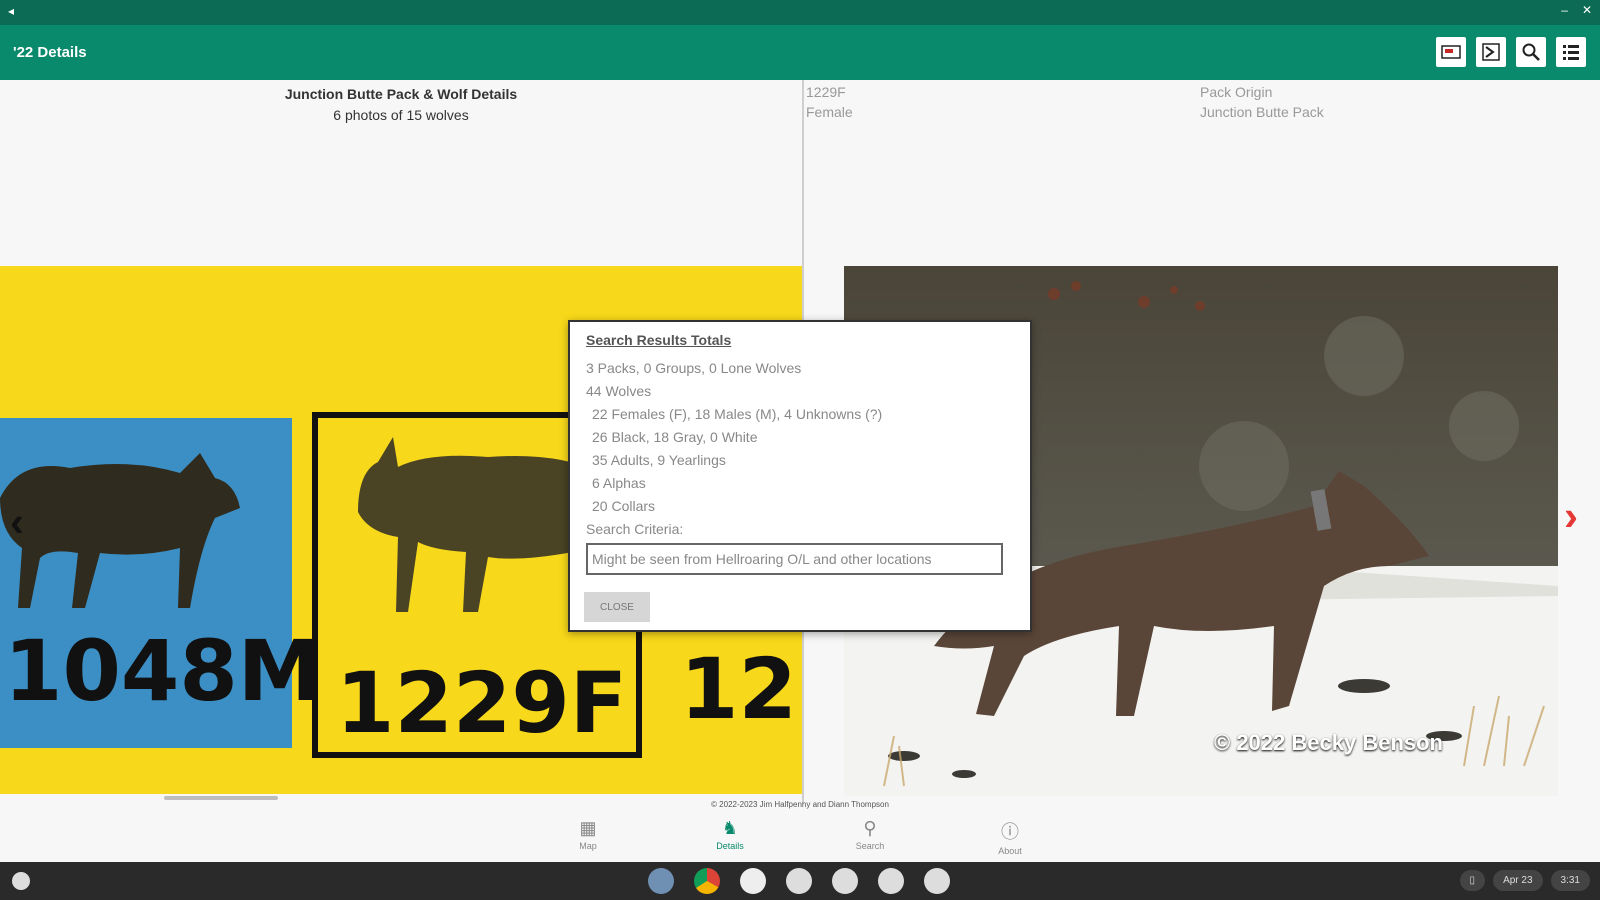  Describe the element at coordinates (1010, 851) in the screenshot. I see `nav-label: About` at that location.